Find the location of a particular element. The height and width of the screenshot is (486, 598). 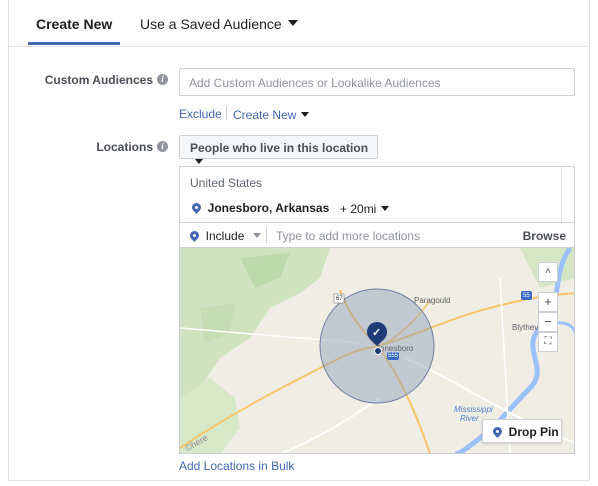

create-new-link: Create New is located at coordinates (271, 115).